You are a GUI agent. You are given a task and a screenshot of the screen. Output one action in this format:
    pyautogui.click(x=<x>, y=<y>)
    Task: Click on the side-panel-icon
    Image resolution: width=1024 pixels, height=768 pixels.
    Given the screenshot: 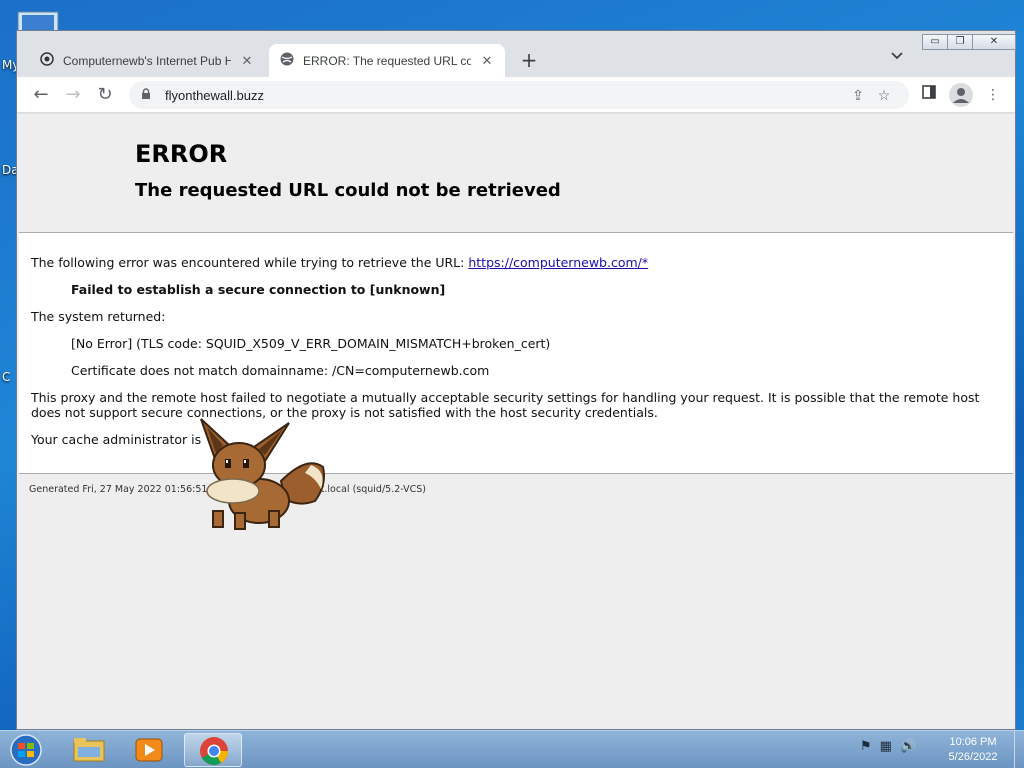 What is the action you would take?
    pyautogui.click(x=929, y=95)
    